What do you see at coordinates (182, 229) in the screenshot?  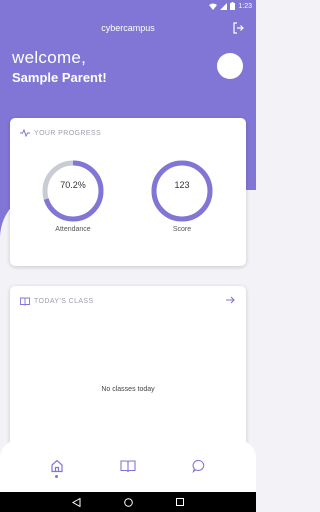 I see `score-label: Score` at bounding box center [182, 229].